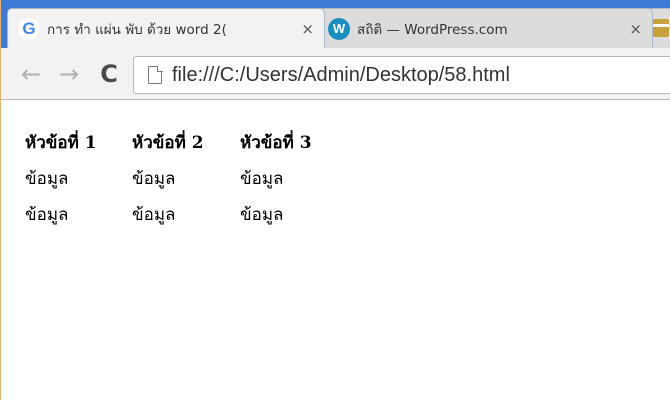 The width and height of the screenshot is (670, 400). I want to click on table-header-cell: หัวข้อที่ 3, so click(276, 143).